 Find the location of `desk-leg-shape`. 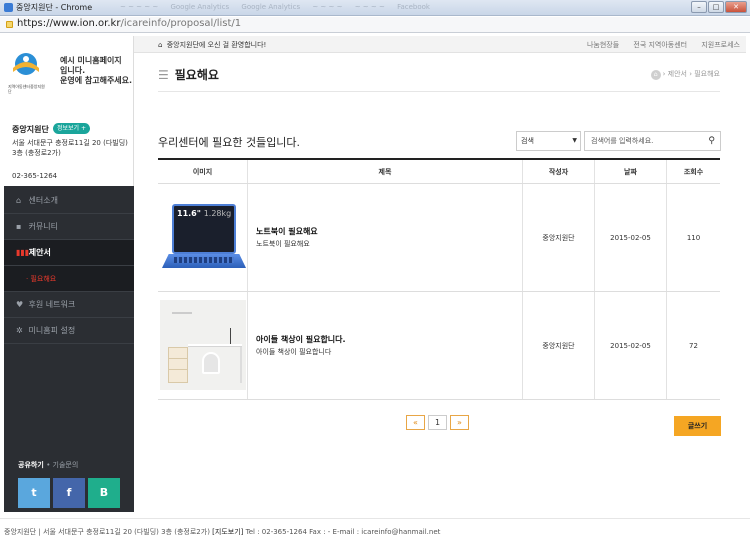

desk-leg-shape is located at coordinates (241, 365).